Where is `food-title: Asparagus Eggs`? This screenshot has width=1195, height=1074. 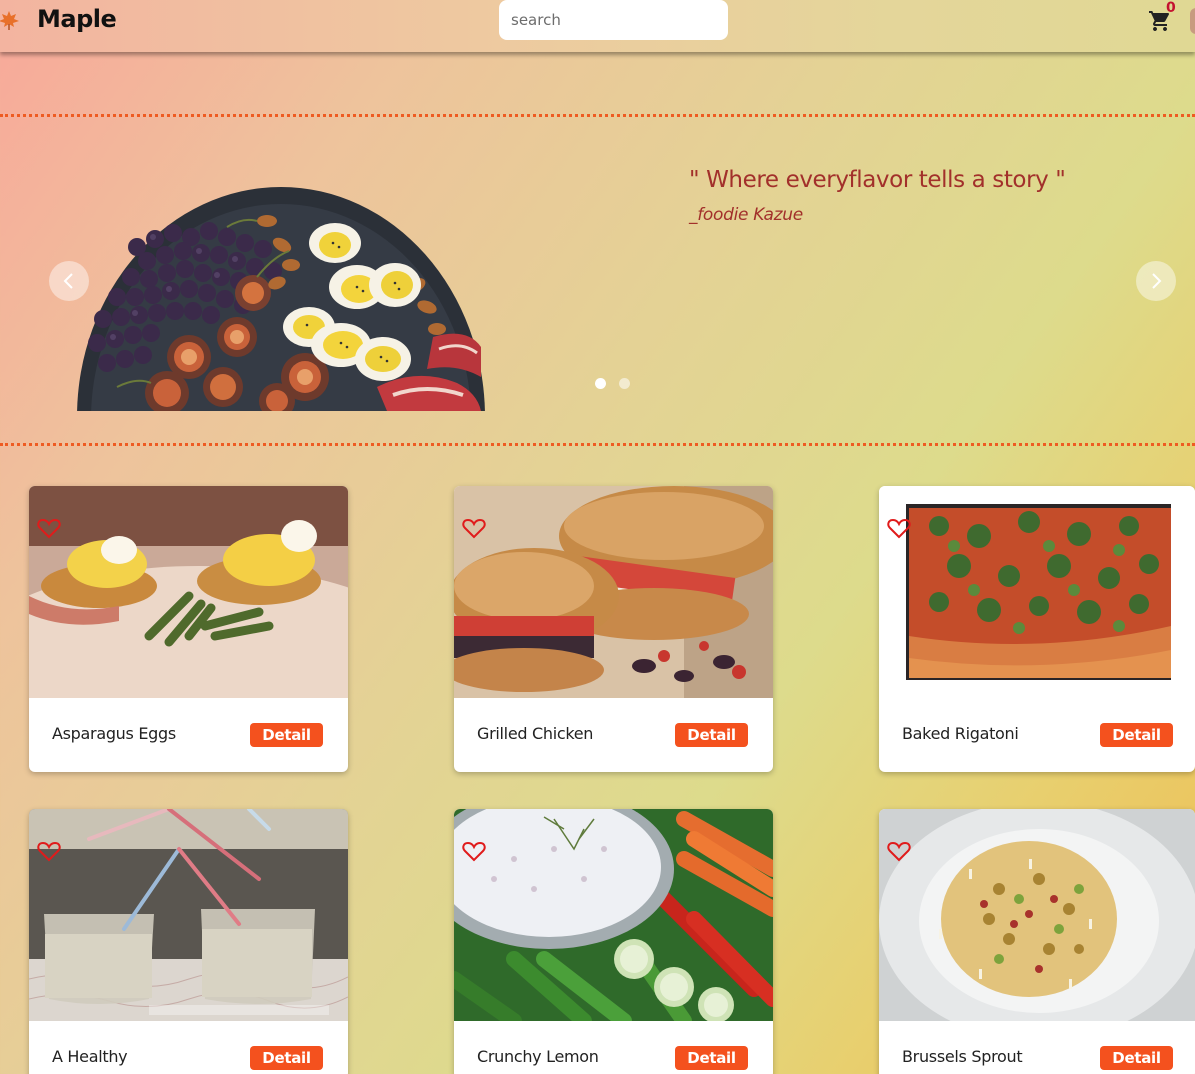 food-title: Asparagus Eggs is located at coordinates (114, 733).